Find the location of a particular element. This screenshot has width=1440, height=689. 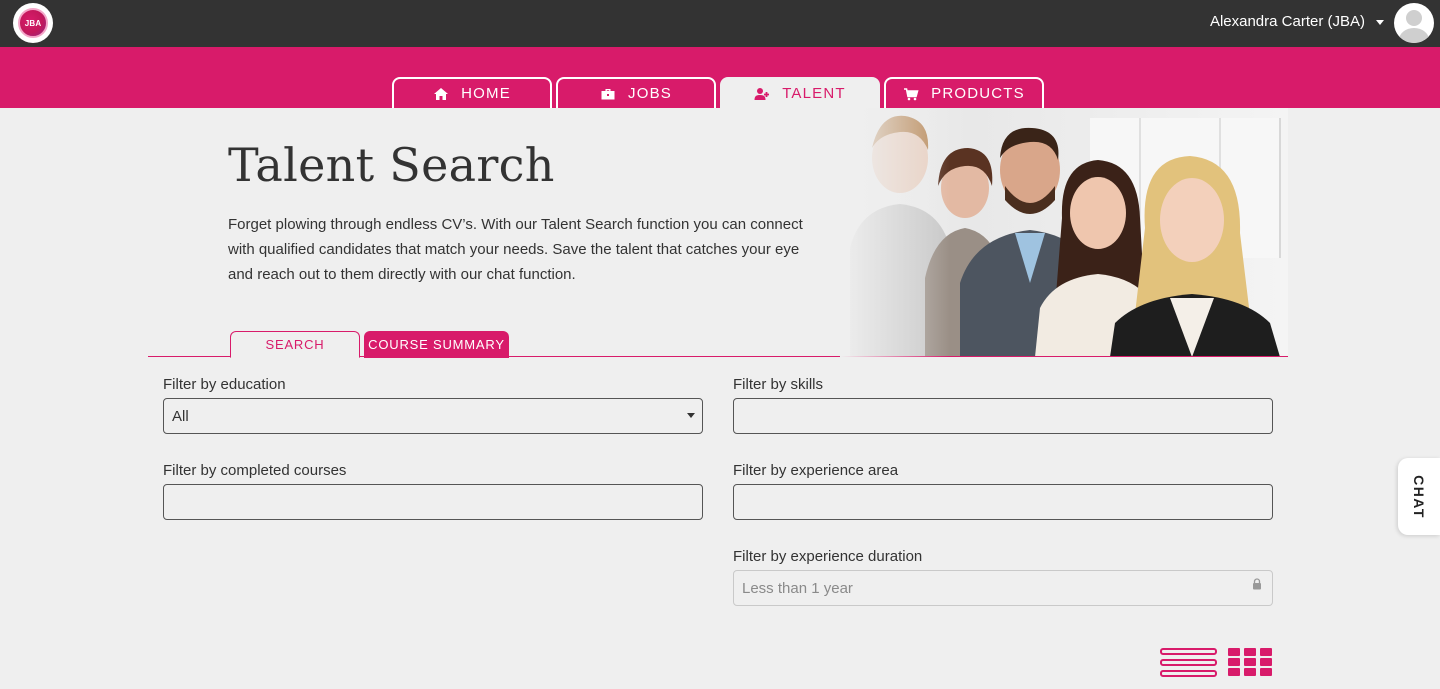

tab-home: HOME is located at coordinates (472, 92).